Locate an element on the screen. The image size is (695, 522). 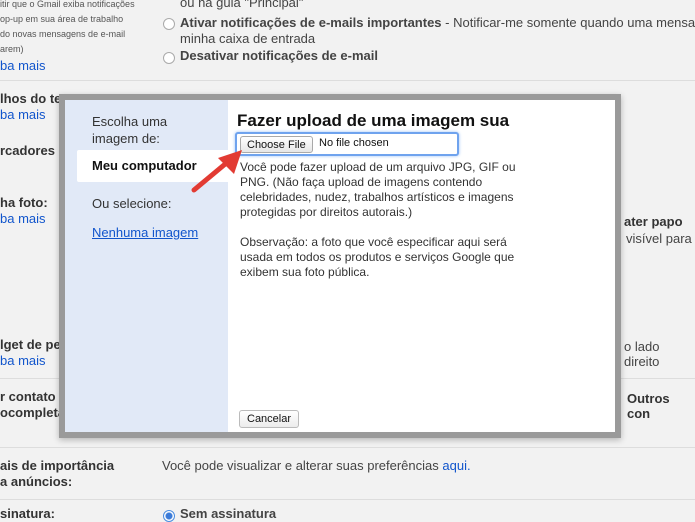
label-markers: rcadores d is located at coordinates (33, 150).